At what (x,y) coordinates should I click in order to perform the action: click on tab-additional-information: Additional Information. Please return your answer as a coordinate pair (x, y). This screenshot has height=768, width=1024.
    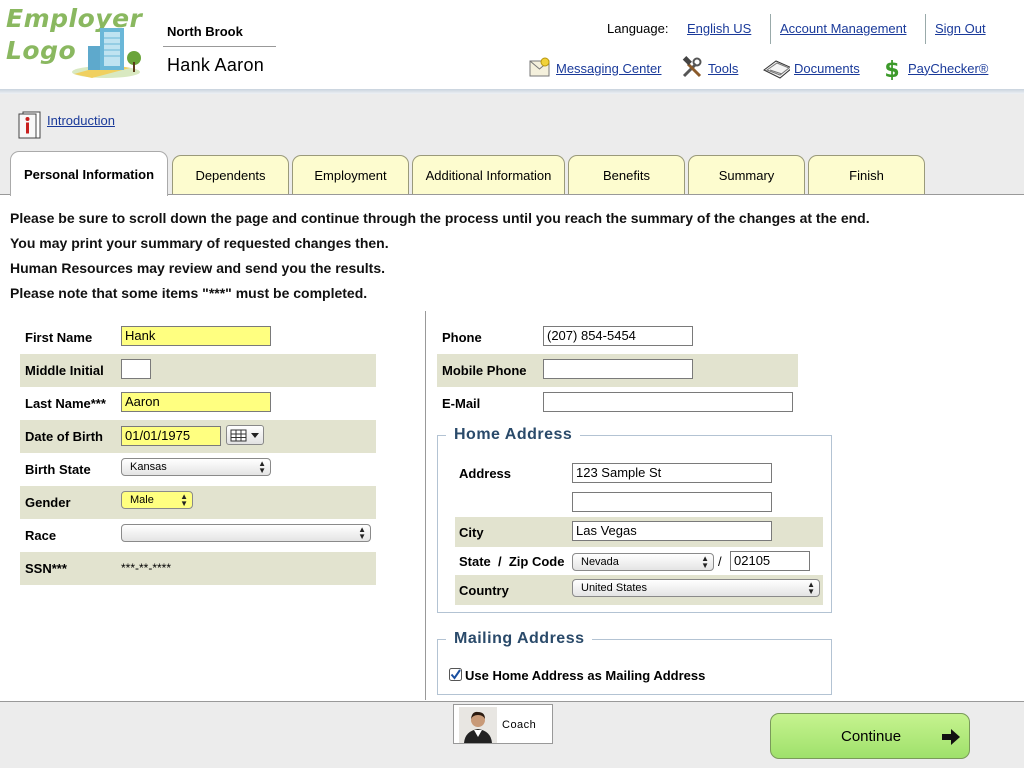
    Looking at the image, I should click on (488, 175).